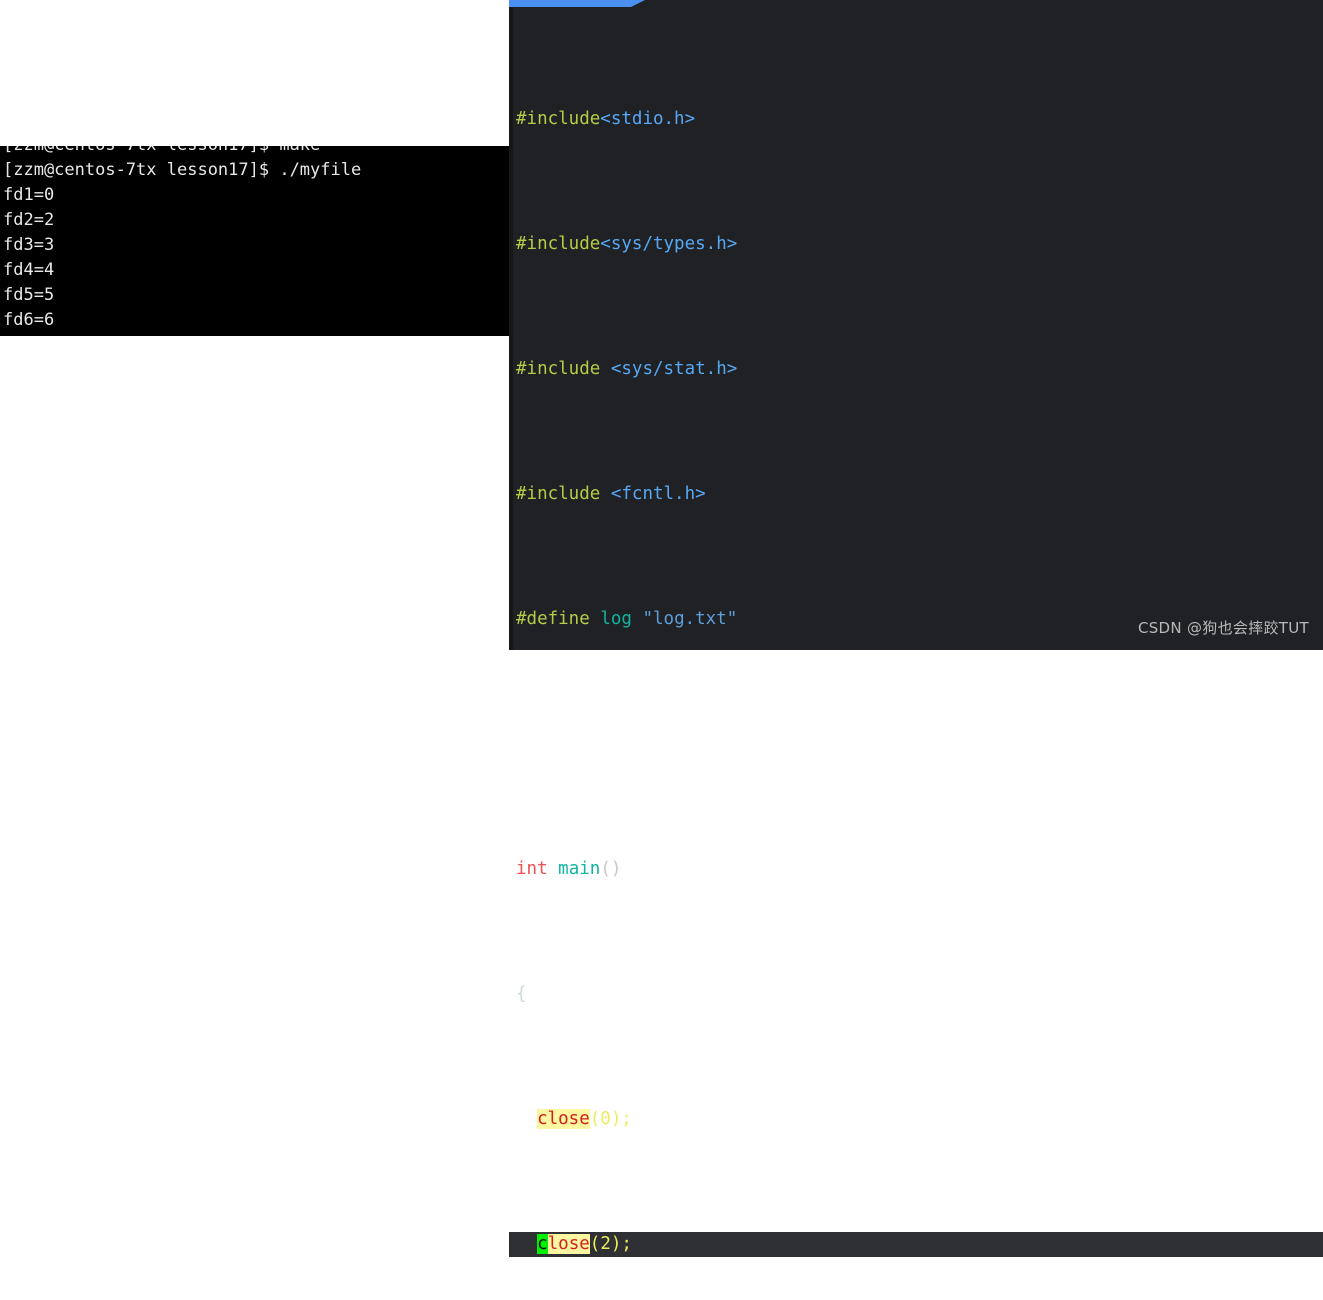 The image size is (1323, 1300). What do you see at coordinates (916, 869) in the screenshot?
I see `code-line-main-signature: int main()` at bounding box center [916, 869].